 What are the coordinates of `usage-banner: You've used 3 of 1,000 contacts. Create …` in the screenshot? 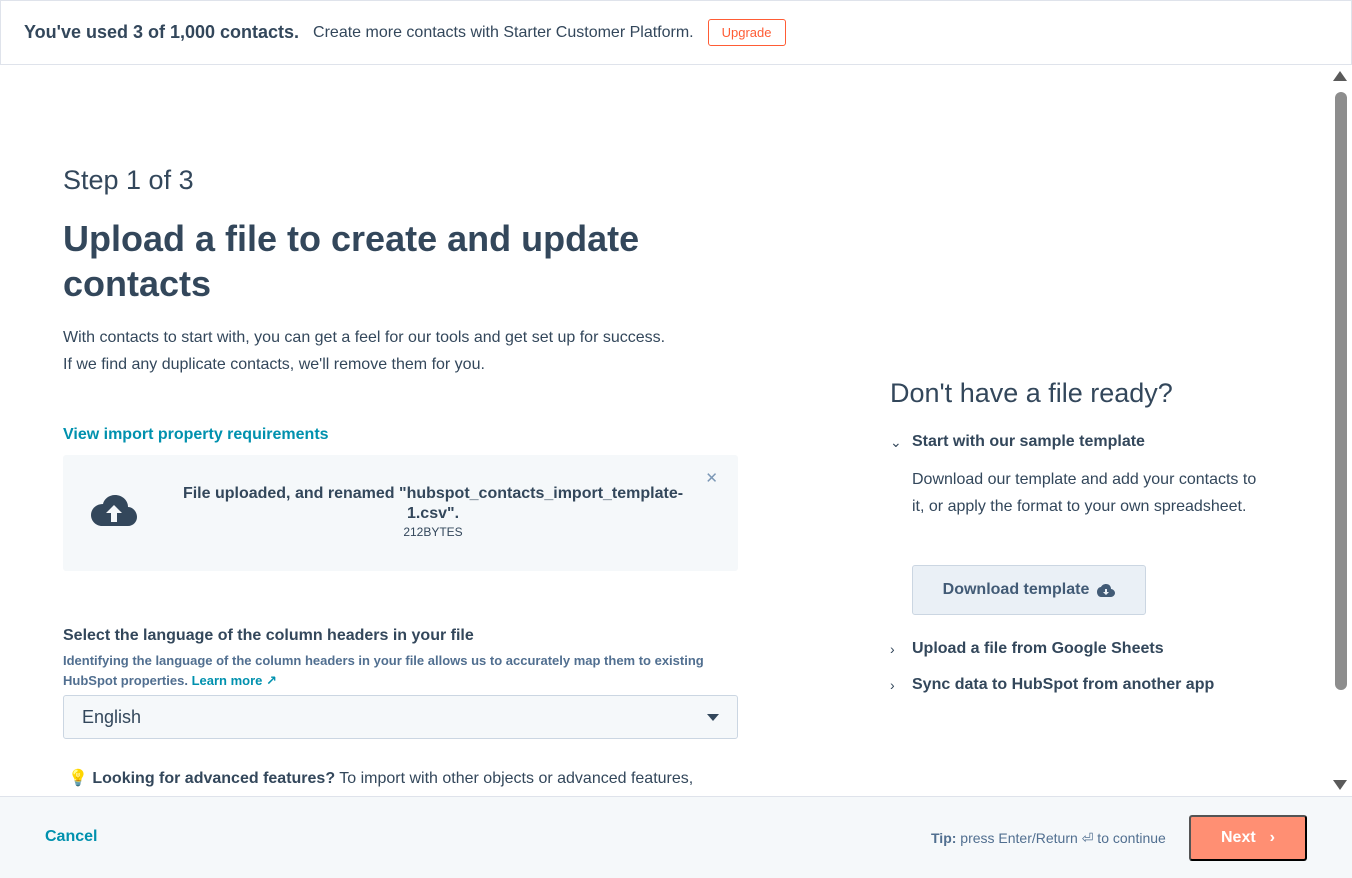 It's located at (676, 32).